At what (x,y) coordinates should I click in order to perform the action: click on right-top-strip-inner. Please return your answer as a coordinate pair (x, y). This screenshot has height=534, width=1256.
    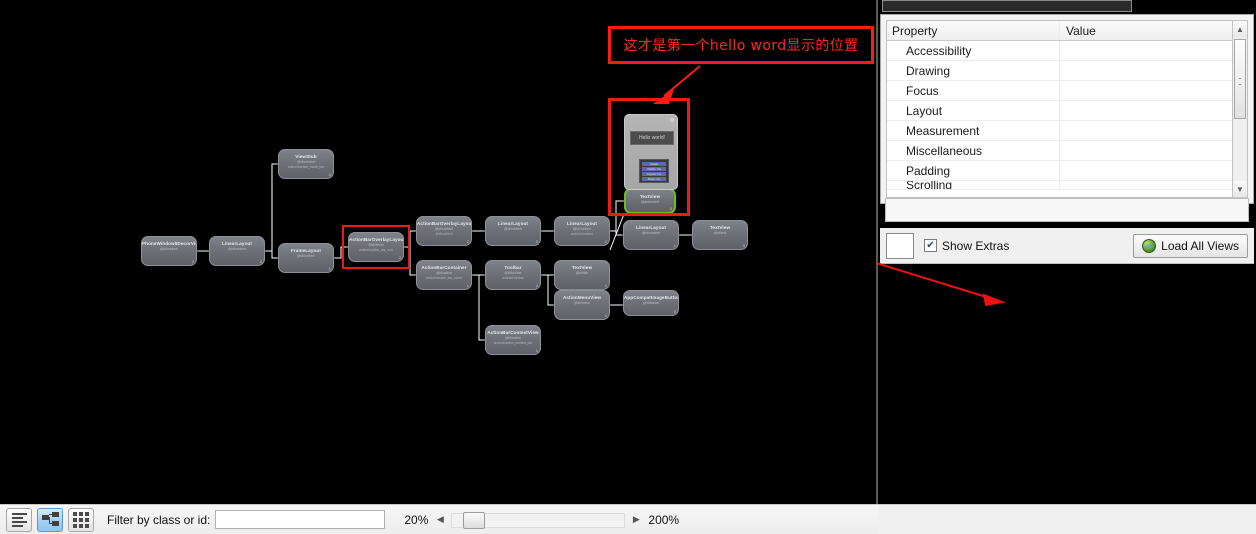
    Looking at the image, I should click on (1007, 6).